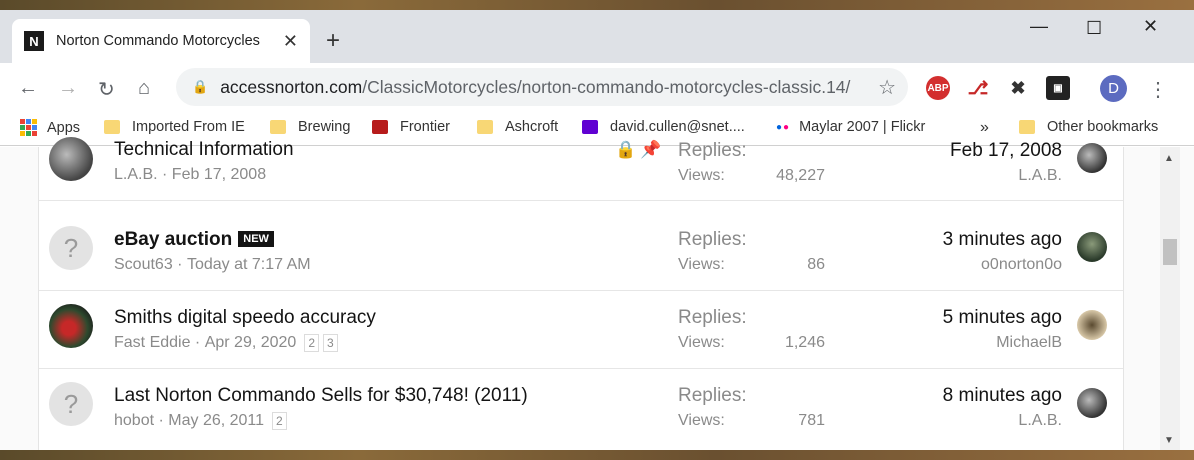  Describe the element at coordinates (1169, 158) in the screenshot. I see `scroll-up-arrow-icon: ▲` at that location.